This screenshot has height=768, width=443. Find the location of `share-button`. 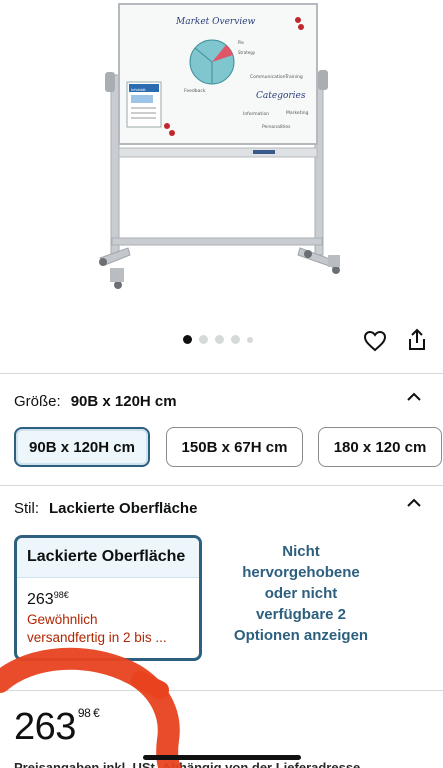

share-button is located at coordinates (417, 340).